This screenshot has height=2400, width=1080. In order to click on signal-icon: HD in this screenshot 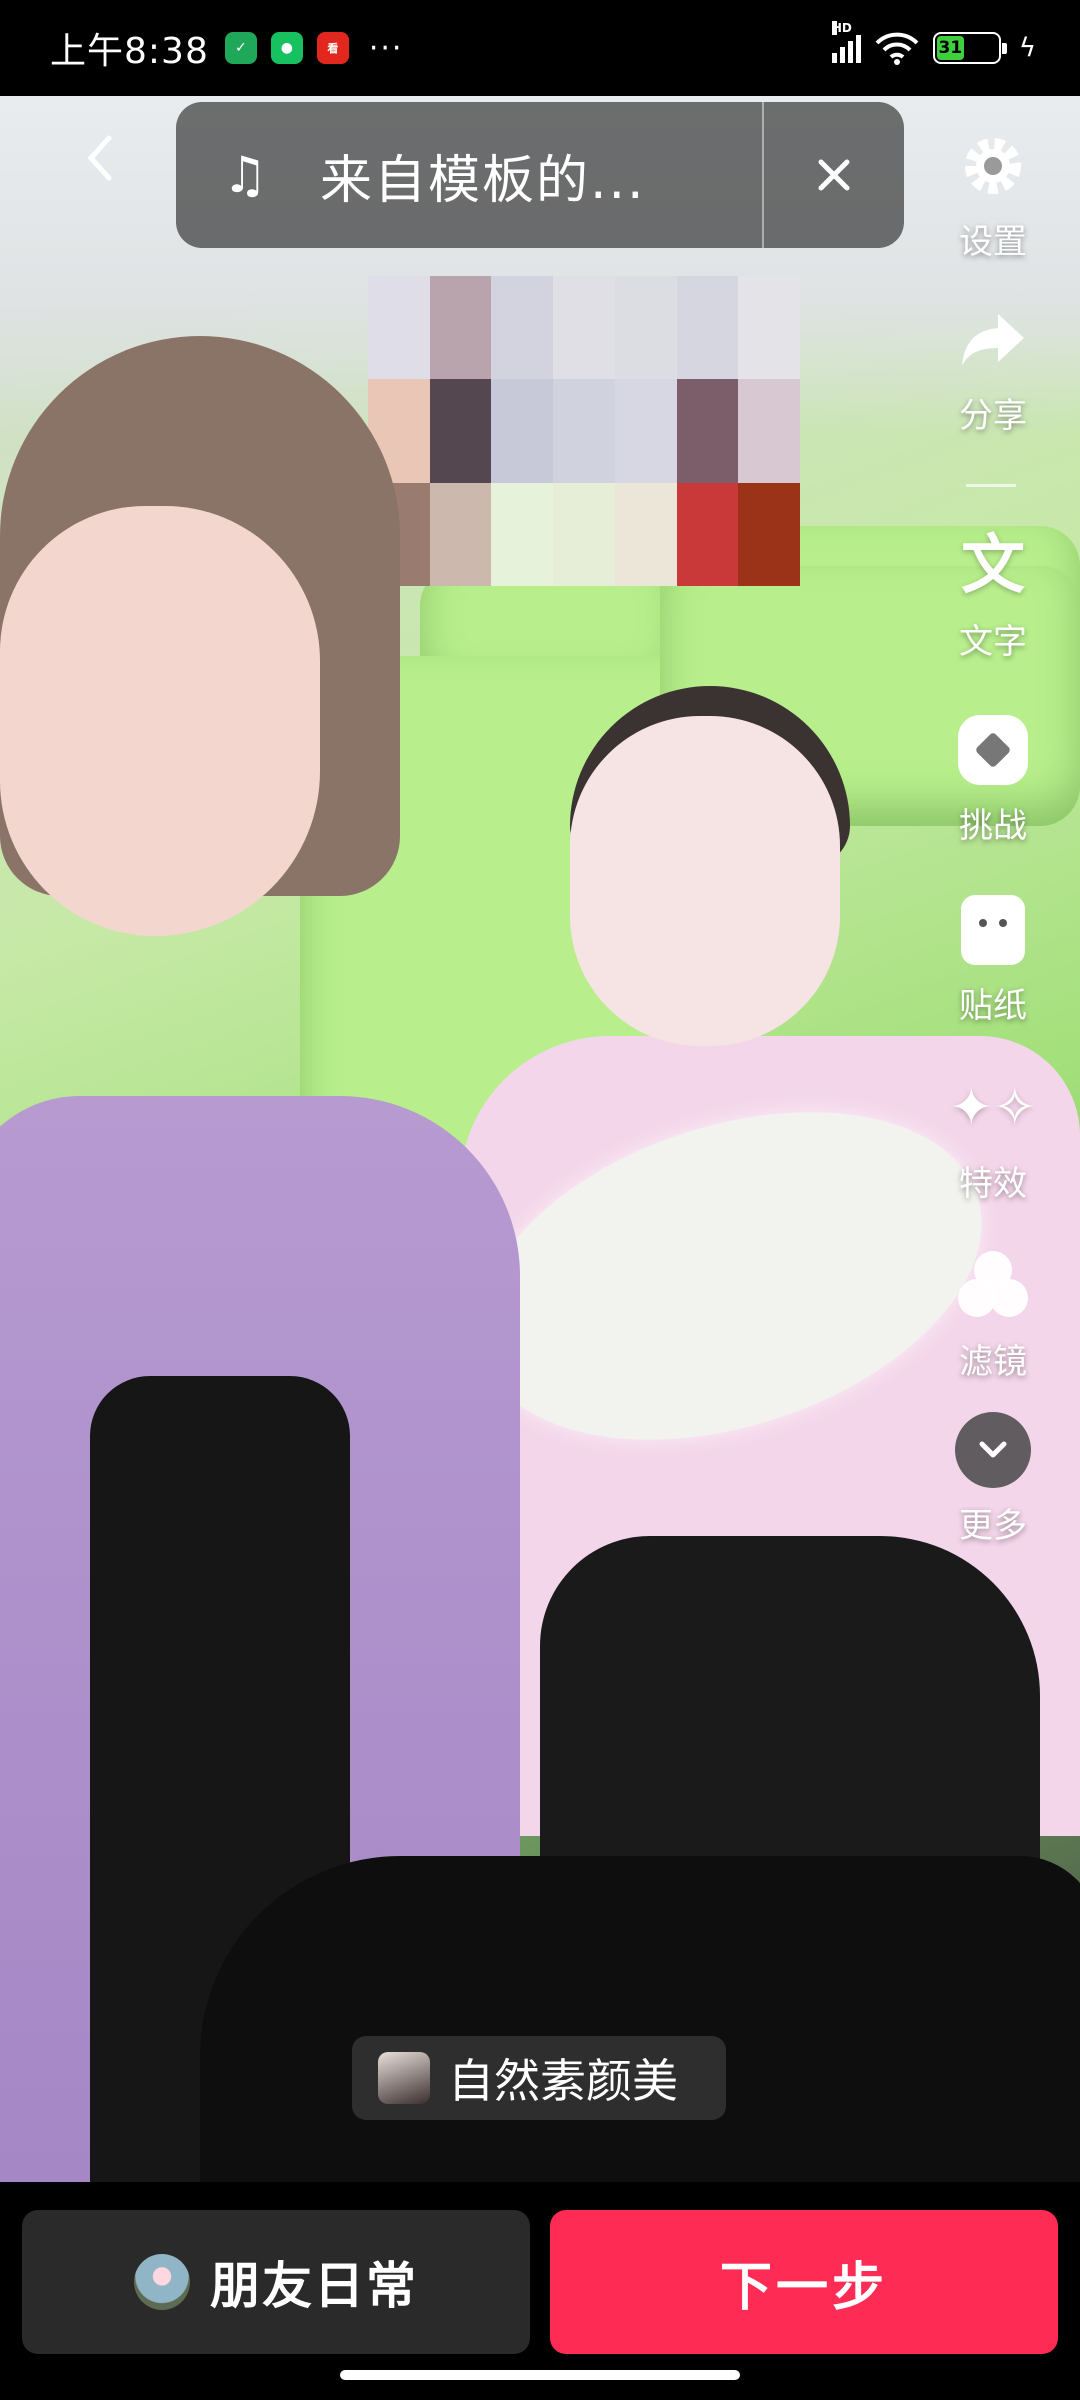, I will do `click(846, 42)`.